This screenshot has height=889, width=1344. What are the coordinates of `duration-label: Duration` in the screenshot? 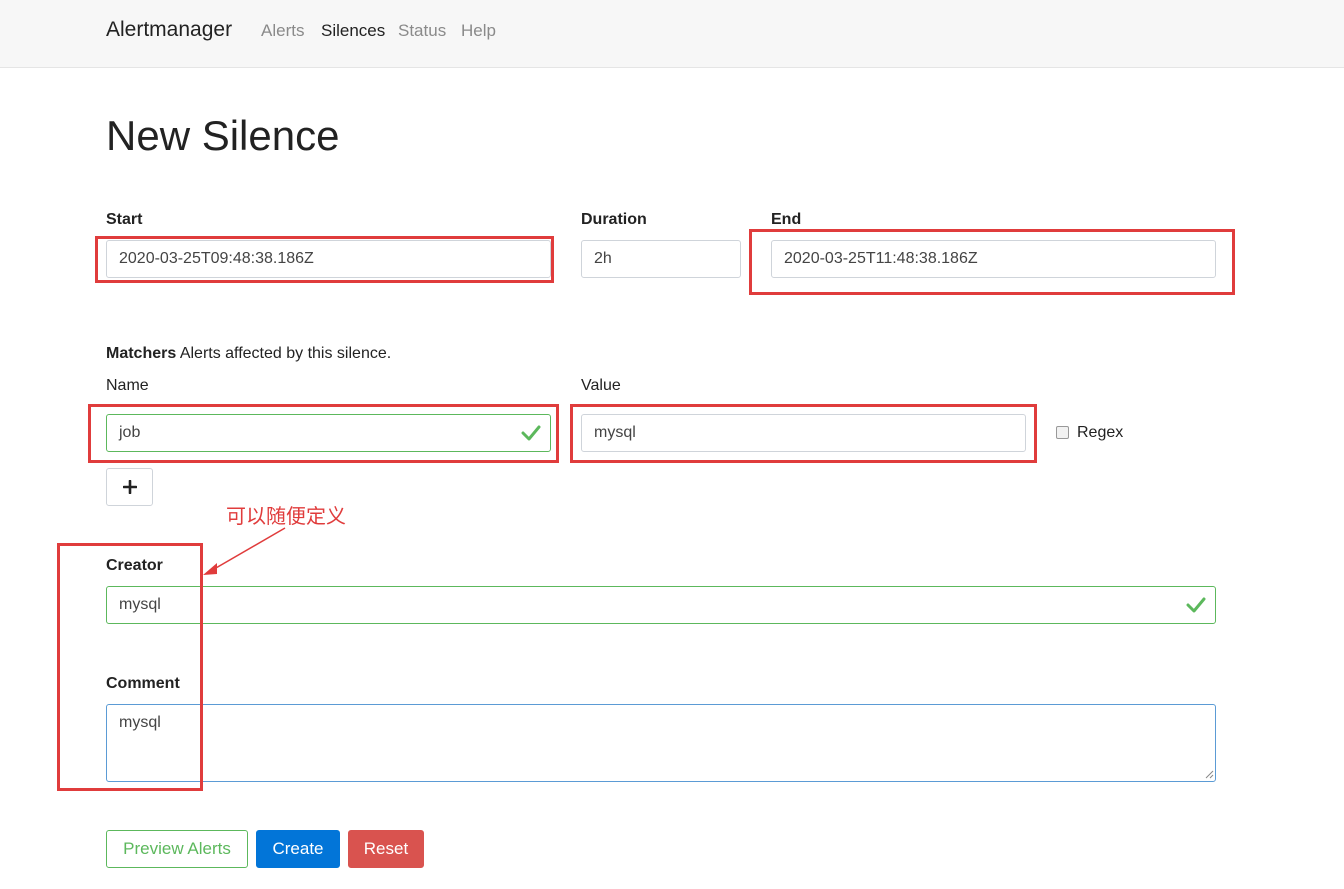 It's located at (614, 219).